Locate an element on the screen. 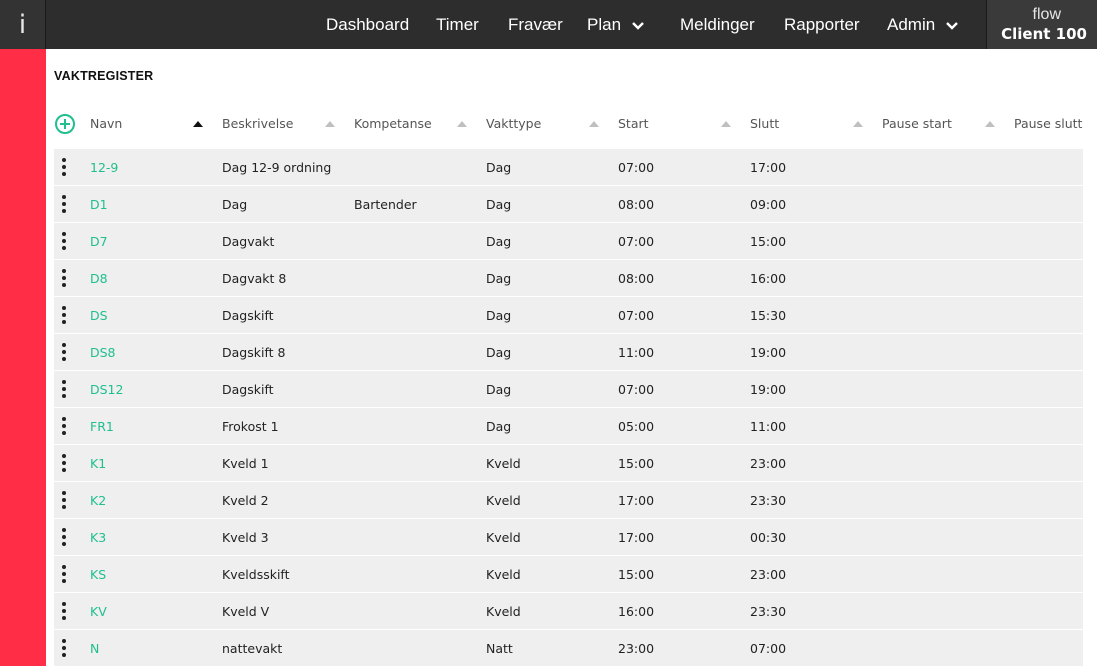 The width and height of the screenshot is (1097, 666). column-header-pause-slutt: Pause slutt is located at coordinates (1048, 123).